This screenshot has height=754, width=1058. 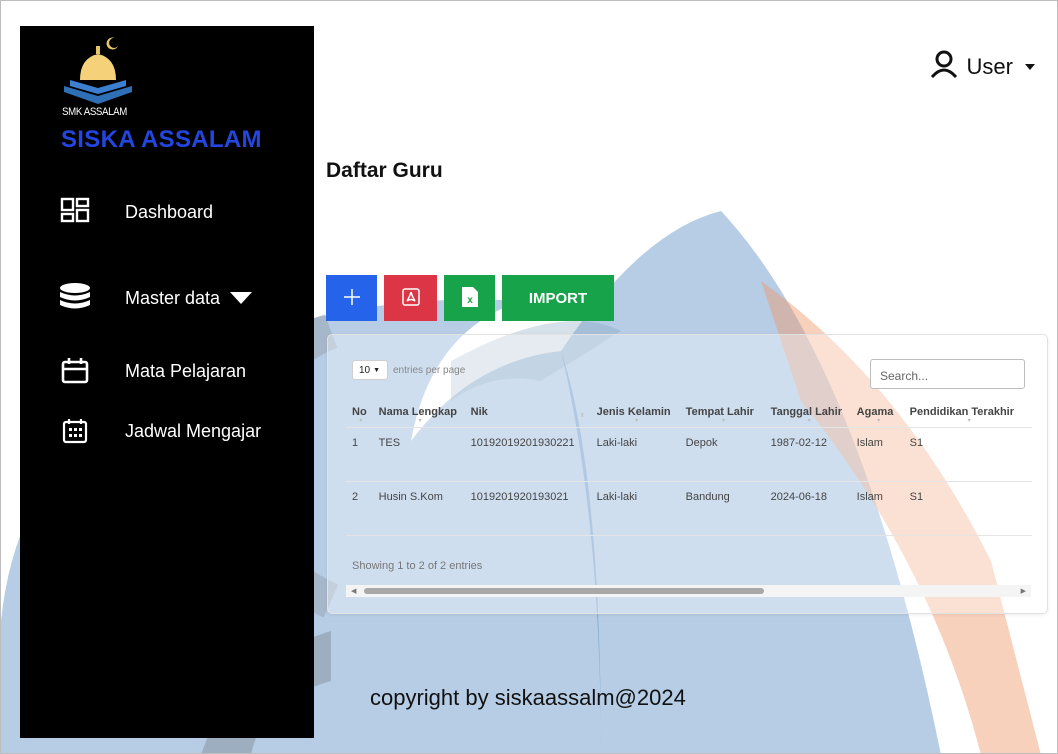 I want to click on table-cell: Bandung, so click(x=722, y=508).